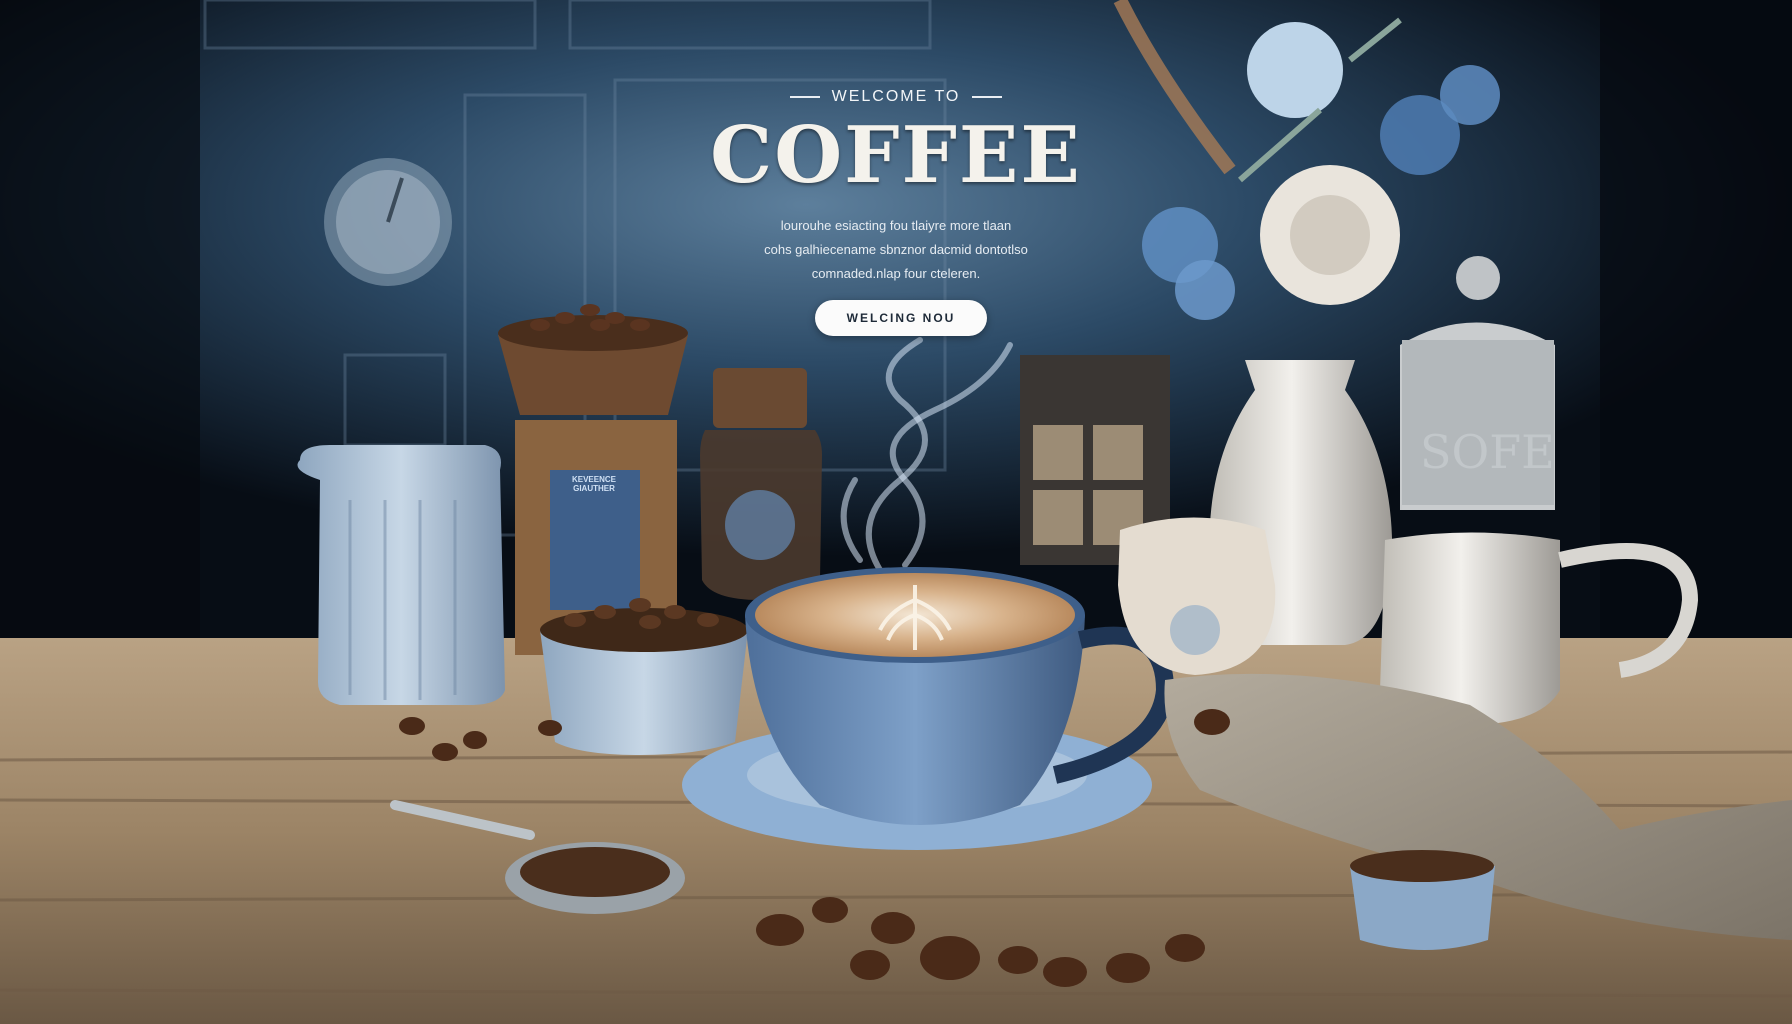  What do you see at coordinates (901, 318) in the screenshot?
I see `cta-button: WELCING NOU` at bounding box center [901, 318].